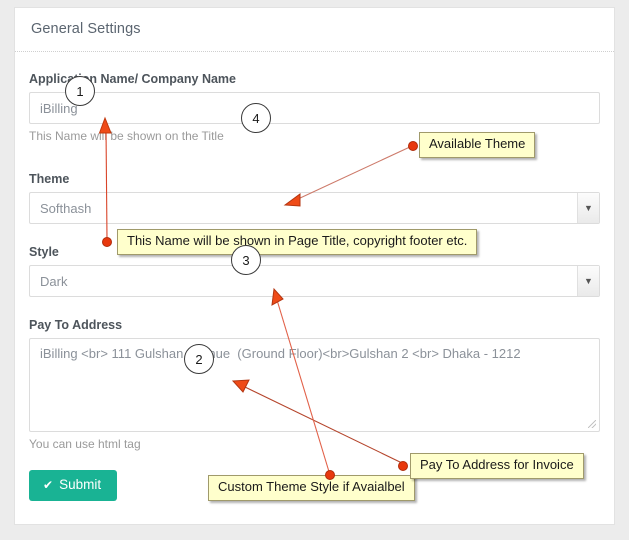 The width and height of the screenshot is (629, 540). I want to click on panel-header: General Settings, so click(314, 30).